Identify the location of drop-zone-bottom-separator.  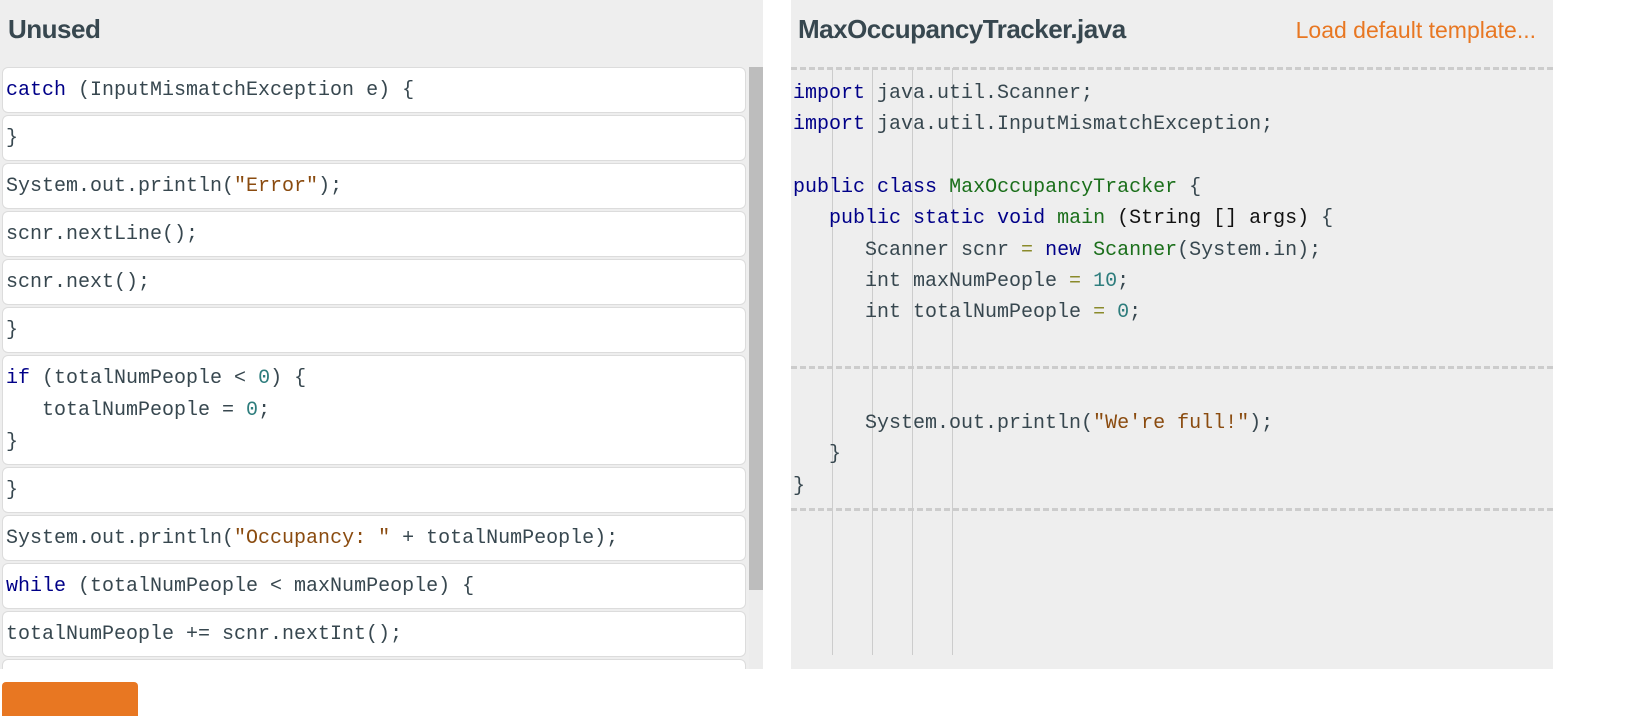
(1172, 509).